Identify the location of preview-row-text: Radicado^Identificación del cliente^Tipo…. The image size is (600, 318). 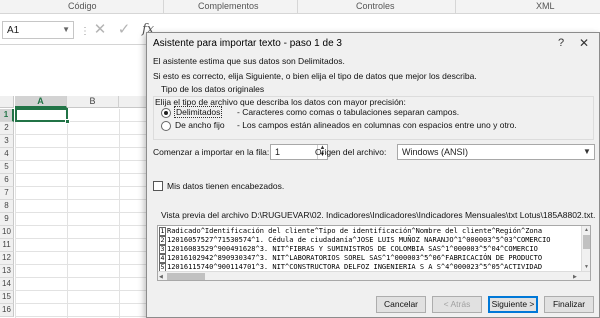
(355, 231).